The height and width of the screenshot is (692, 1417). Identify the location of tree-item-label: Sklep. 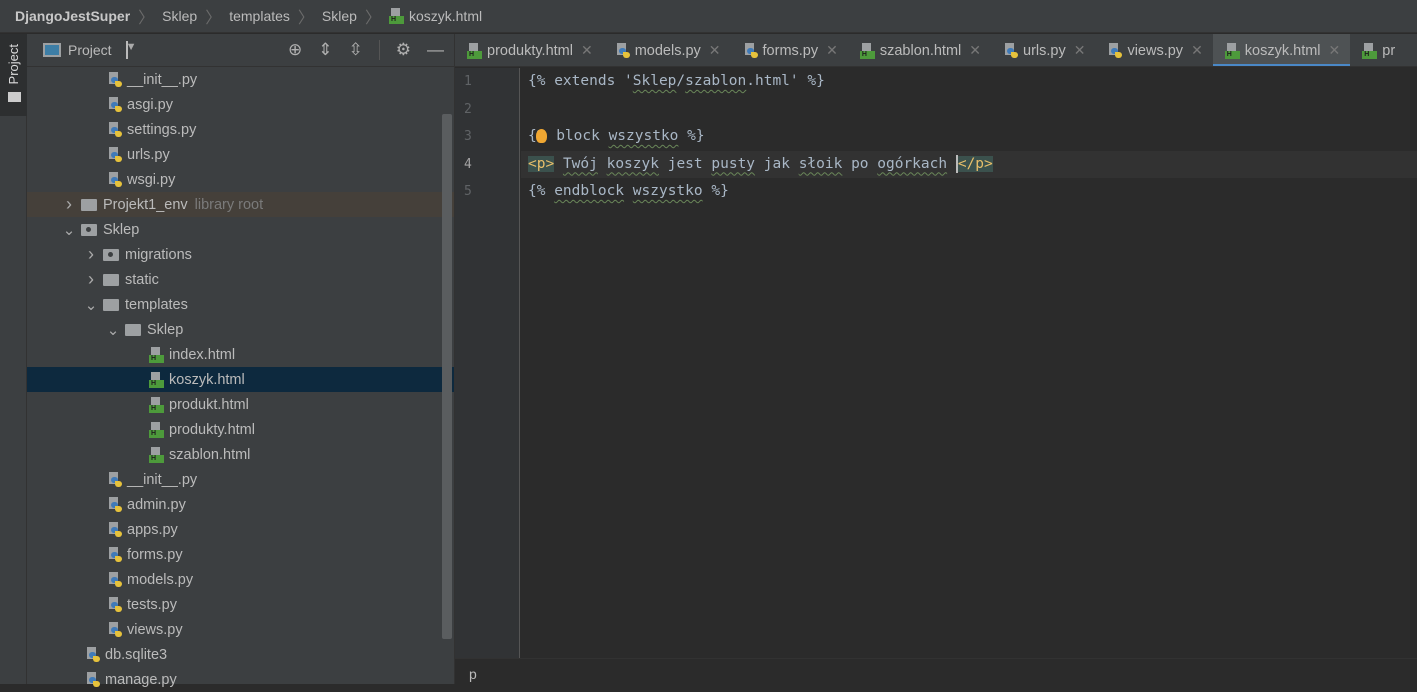
(121, 229).